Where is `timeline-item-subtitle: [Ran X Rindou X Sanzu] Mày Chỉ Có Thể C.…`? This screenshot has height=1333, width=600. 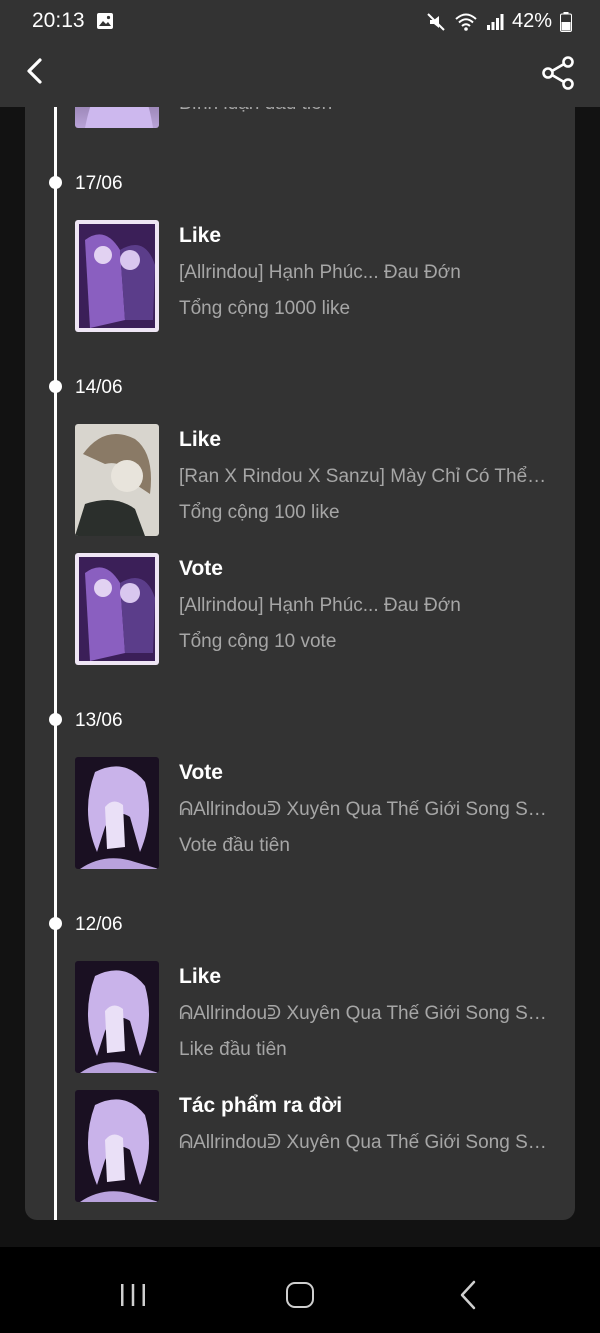 timeline-item-subtitle: [Ran X Rindou X Sanzu] Mày Chỉ Có Thể C.… is located at coordinates (365, 476).